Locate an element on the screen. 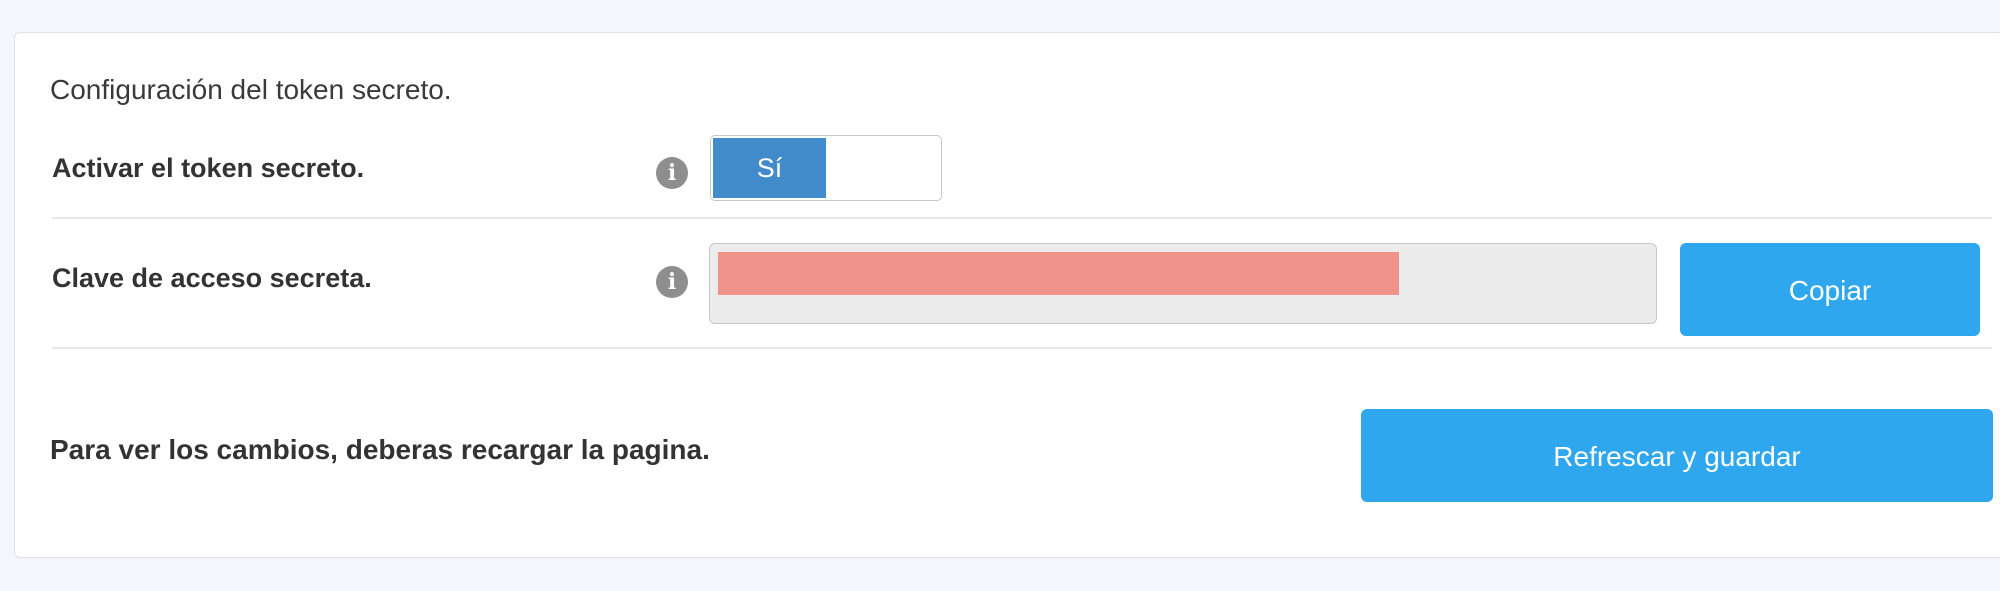  redacted-secret-value is located at coordinates (1058, 273).